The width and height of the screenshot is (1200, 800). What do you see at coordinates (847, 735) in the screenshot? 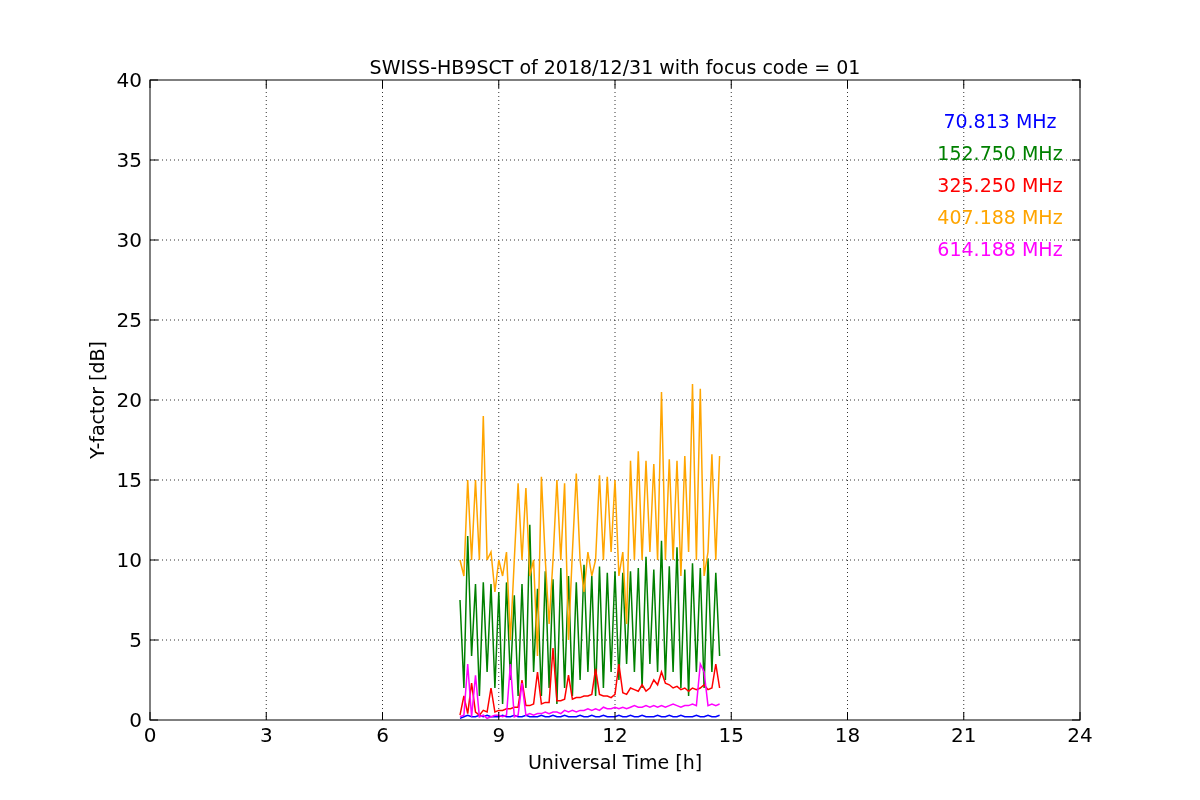
I see `x-tick-label: 18` at bounding box center [847, 735].